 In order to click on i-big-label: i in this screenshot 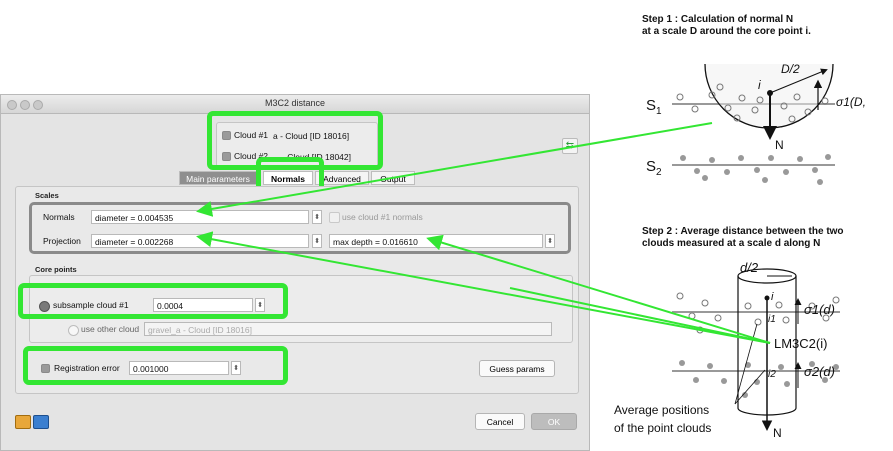, I will do `click(759, 85)`.